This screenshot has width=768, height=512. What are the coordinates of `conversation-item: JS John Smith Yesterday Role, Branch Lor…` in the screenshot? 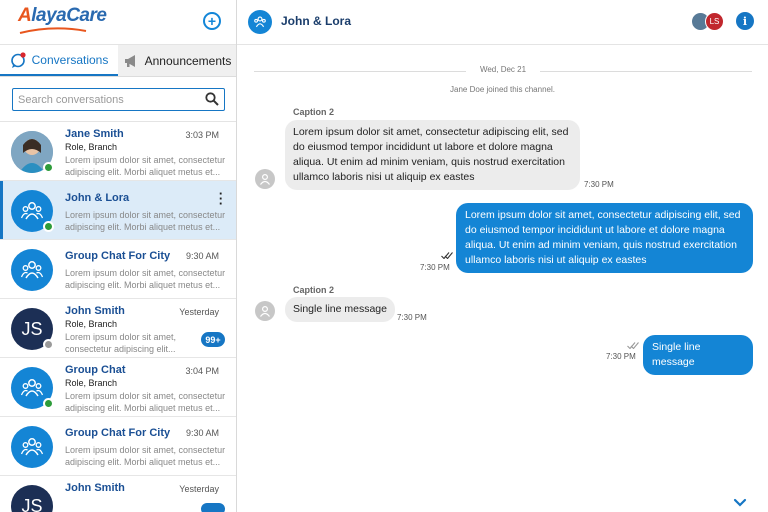 It's located at (118, 328).